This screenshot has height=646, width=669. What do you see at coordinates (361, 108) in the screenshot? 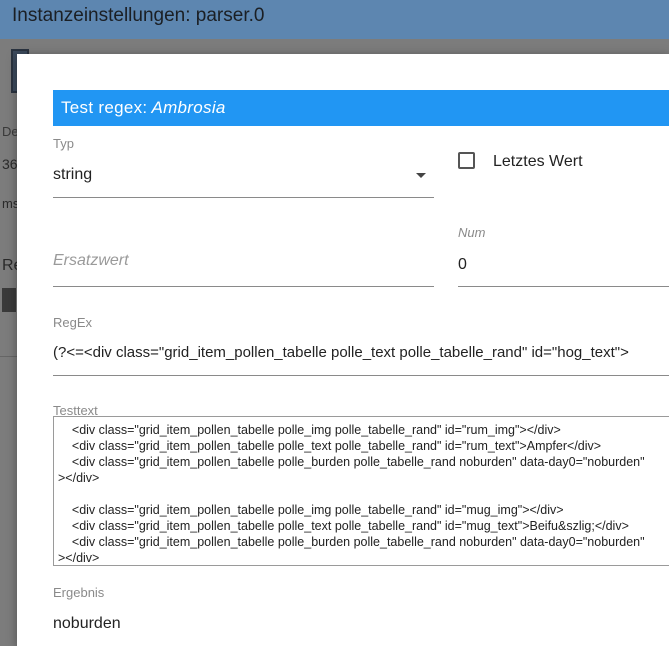
I see `dialog-title-bar: Test regex: Ambrosia` at bounding box center [361, 108].